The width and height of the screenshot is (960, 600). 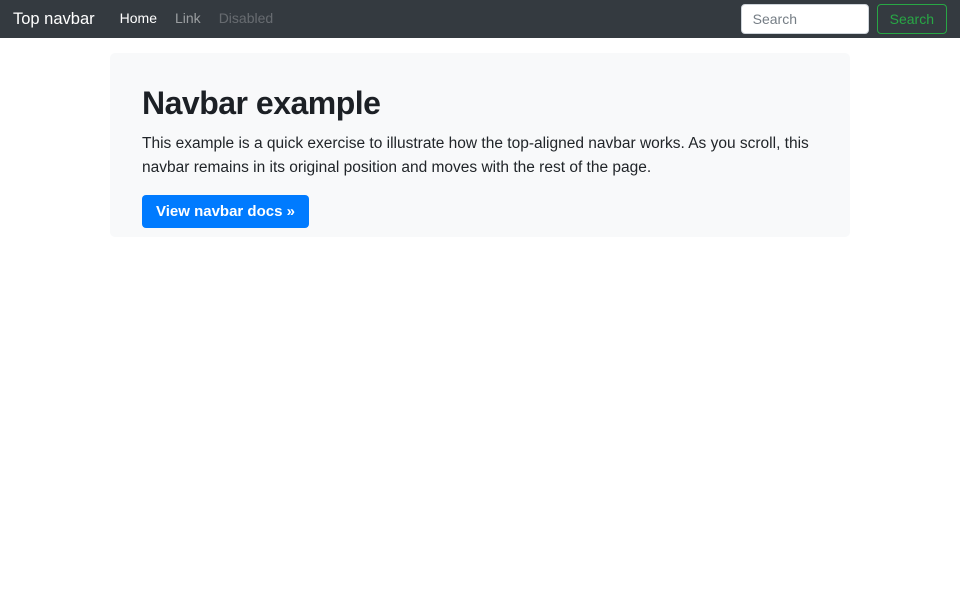 I want to click on page-title: Navbar example, so click(x=261, y=103).